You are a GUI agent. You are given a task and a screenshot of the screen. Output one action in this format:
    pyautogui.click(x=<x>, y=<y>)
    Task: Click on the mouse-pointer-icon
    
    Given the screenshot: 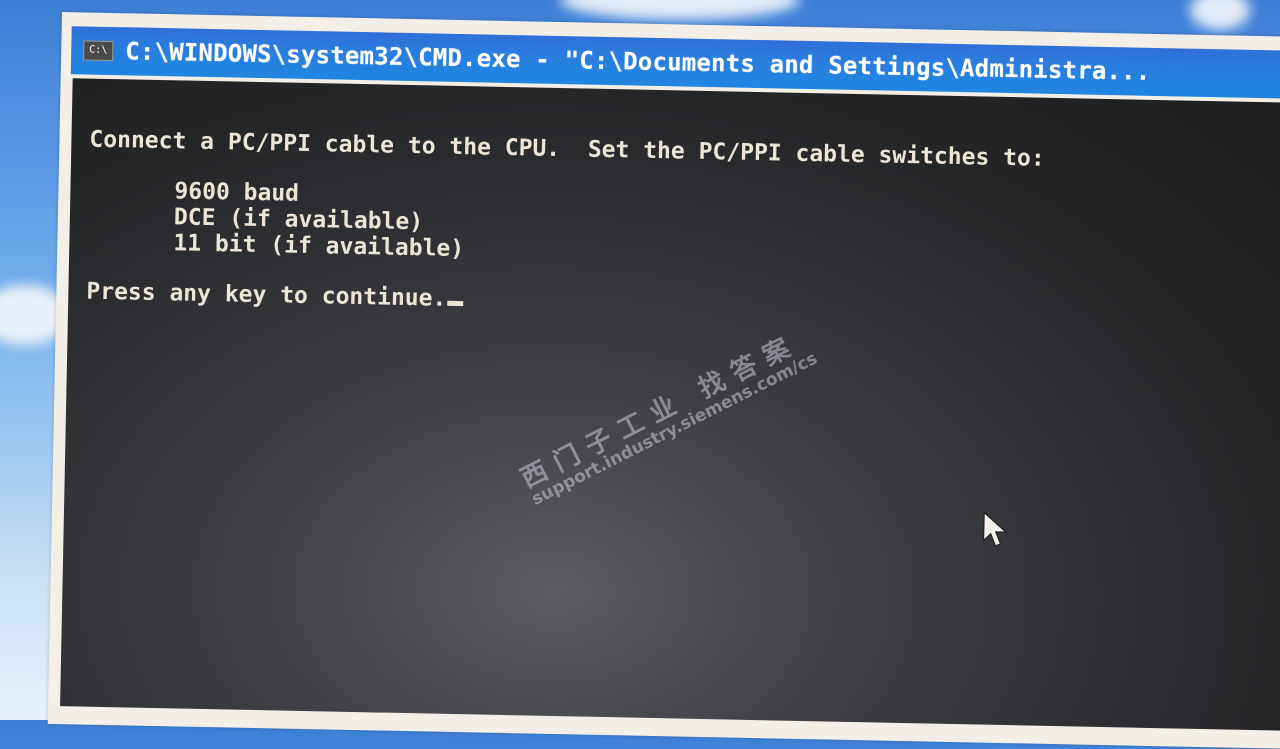 What is the action you would take?
    pyautogui.click(x=995, y=529)
    